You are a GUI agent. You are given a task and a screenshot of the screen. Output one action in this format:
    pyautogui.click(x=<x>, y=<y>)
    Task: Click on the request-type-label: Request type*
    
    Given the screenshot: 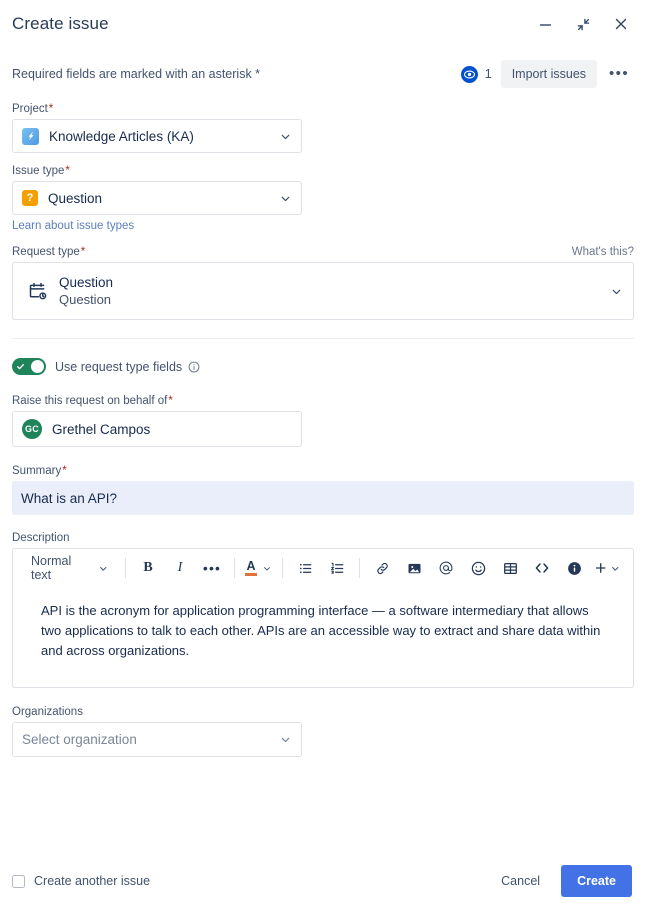 What is the action you would take?
    pyautogui.click(x=49, y=252)
    